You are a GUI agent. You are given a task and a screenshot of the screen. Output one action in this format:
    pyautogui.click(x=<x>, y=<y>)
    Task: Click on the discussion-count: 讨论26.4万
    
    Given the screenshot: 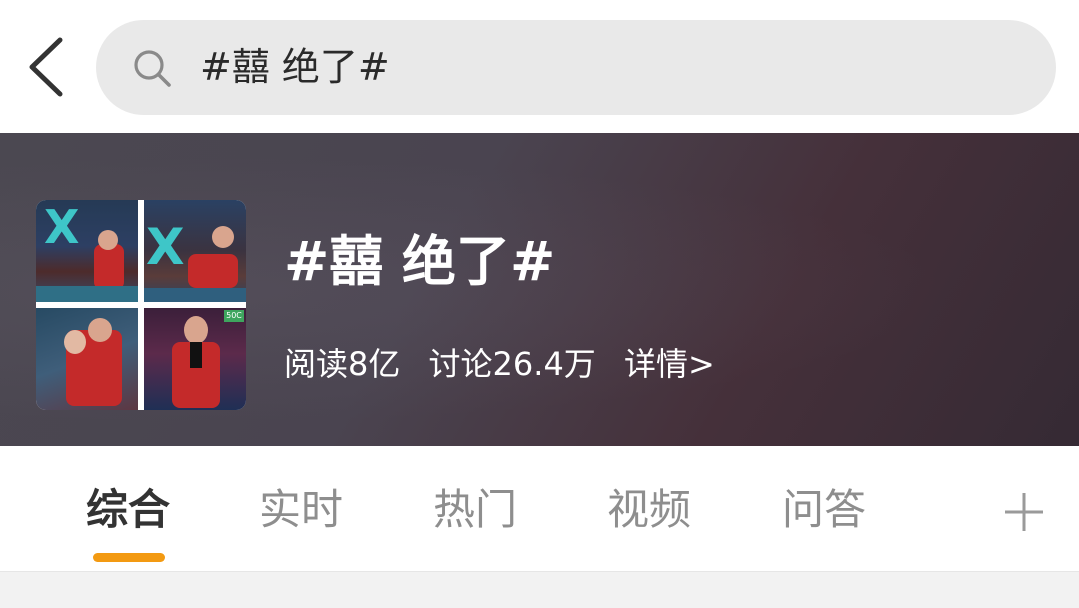 What is the action you would take?
    pyautogui.click(x=512, y=364)
    